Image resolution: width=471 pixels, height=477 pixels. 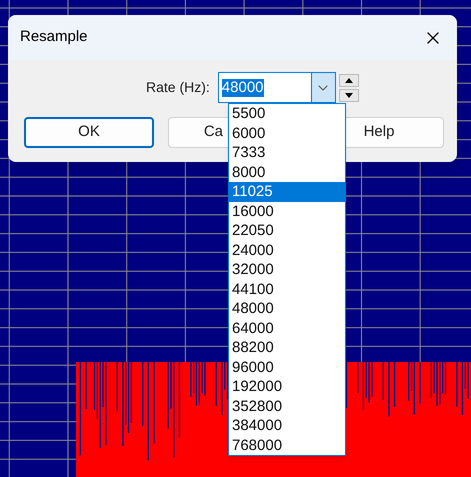 I want to click on spin-buttons, so click(x=348, y=88).